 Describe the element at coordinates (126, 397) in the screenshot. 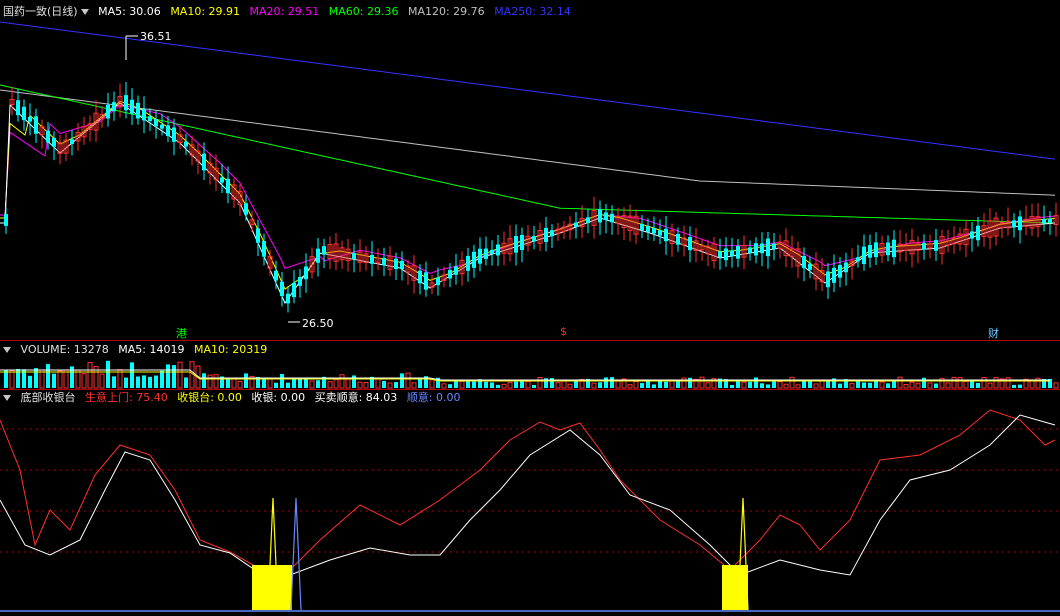

I see `indicator-item-business: 生意上门: 75.40` at that location.